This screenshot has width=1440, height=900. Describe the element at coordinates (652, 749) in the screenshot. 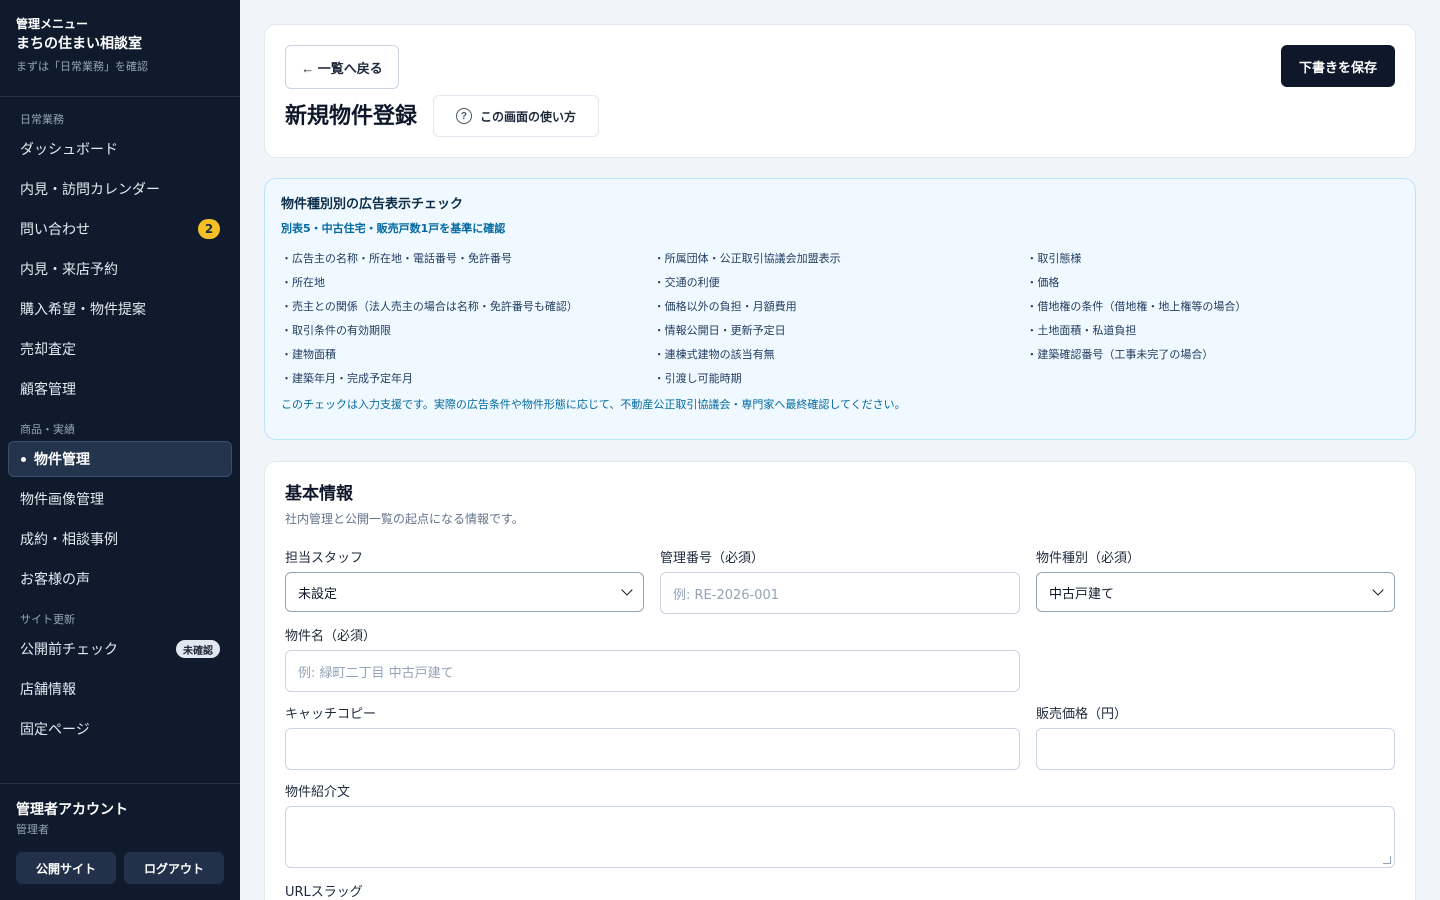

I see `catch-input` at that location.